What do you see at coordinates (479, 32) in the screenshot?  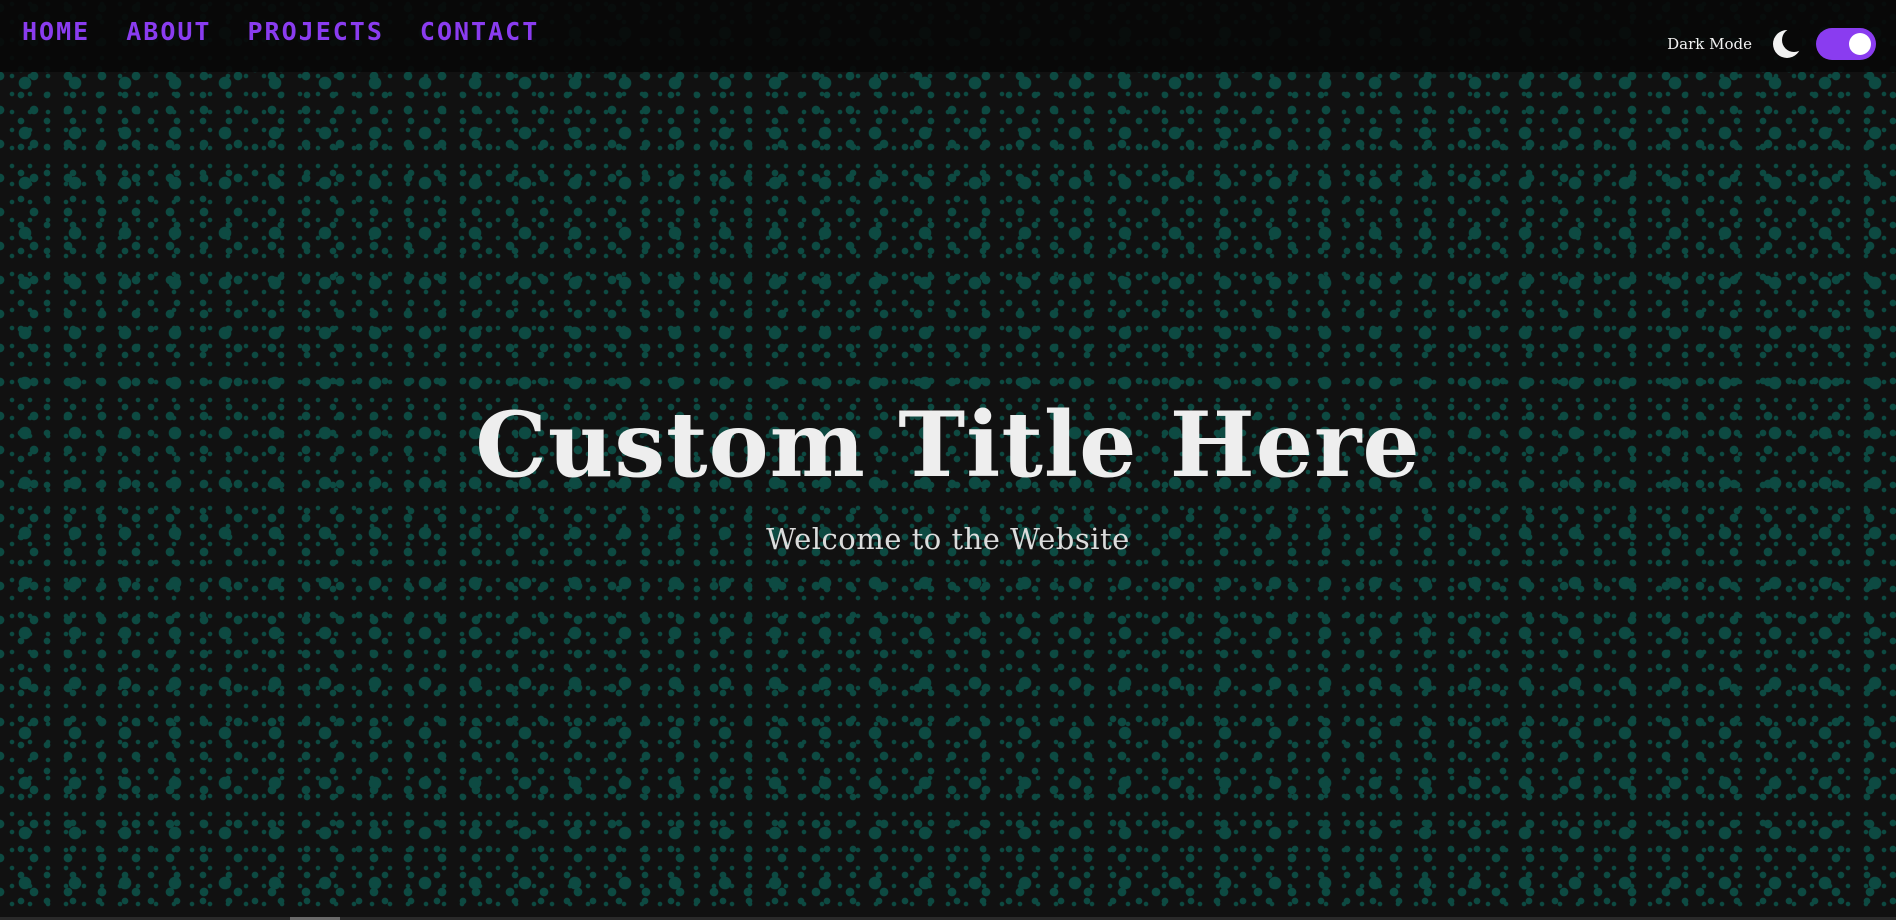 I see `nav-link-contact: CONTACT` at bounding box center [479, 32].